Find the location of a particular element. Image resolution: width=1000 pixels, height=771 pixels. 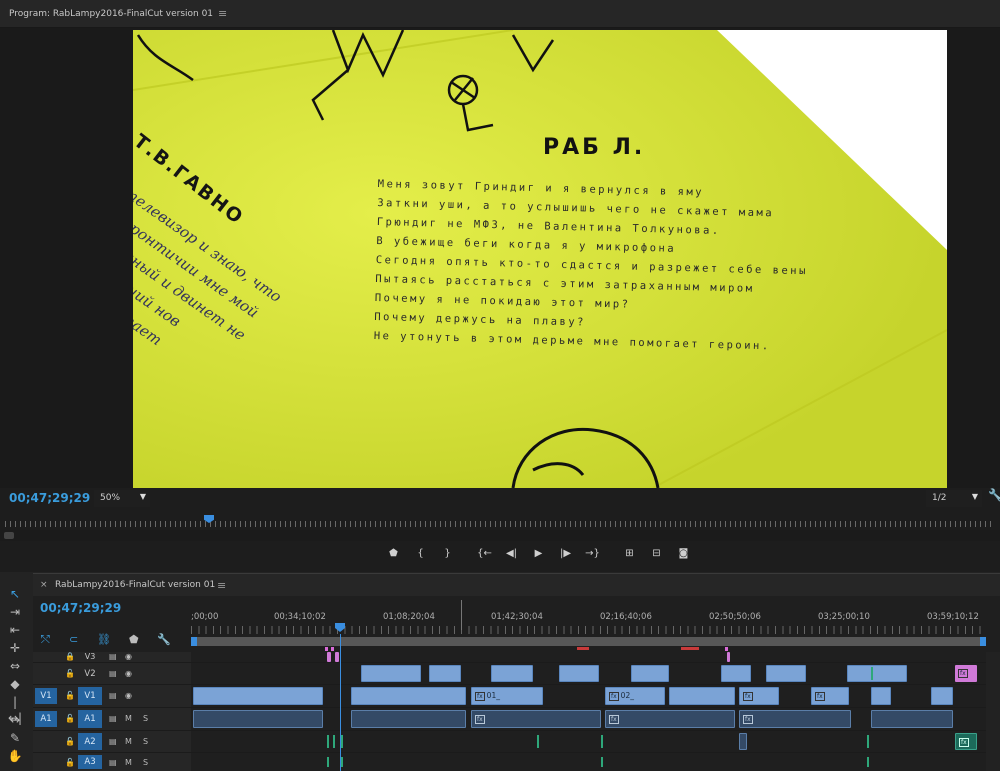

track-a2-body: fx is located at coordinates (588, 742).